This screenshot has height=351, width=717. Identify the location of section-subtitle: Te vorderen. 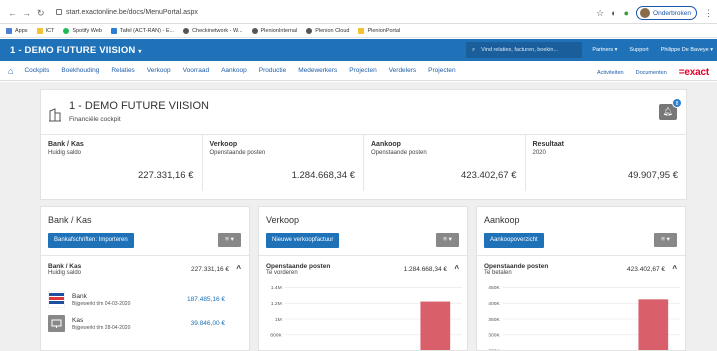
(282, 273).